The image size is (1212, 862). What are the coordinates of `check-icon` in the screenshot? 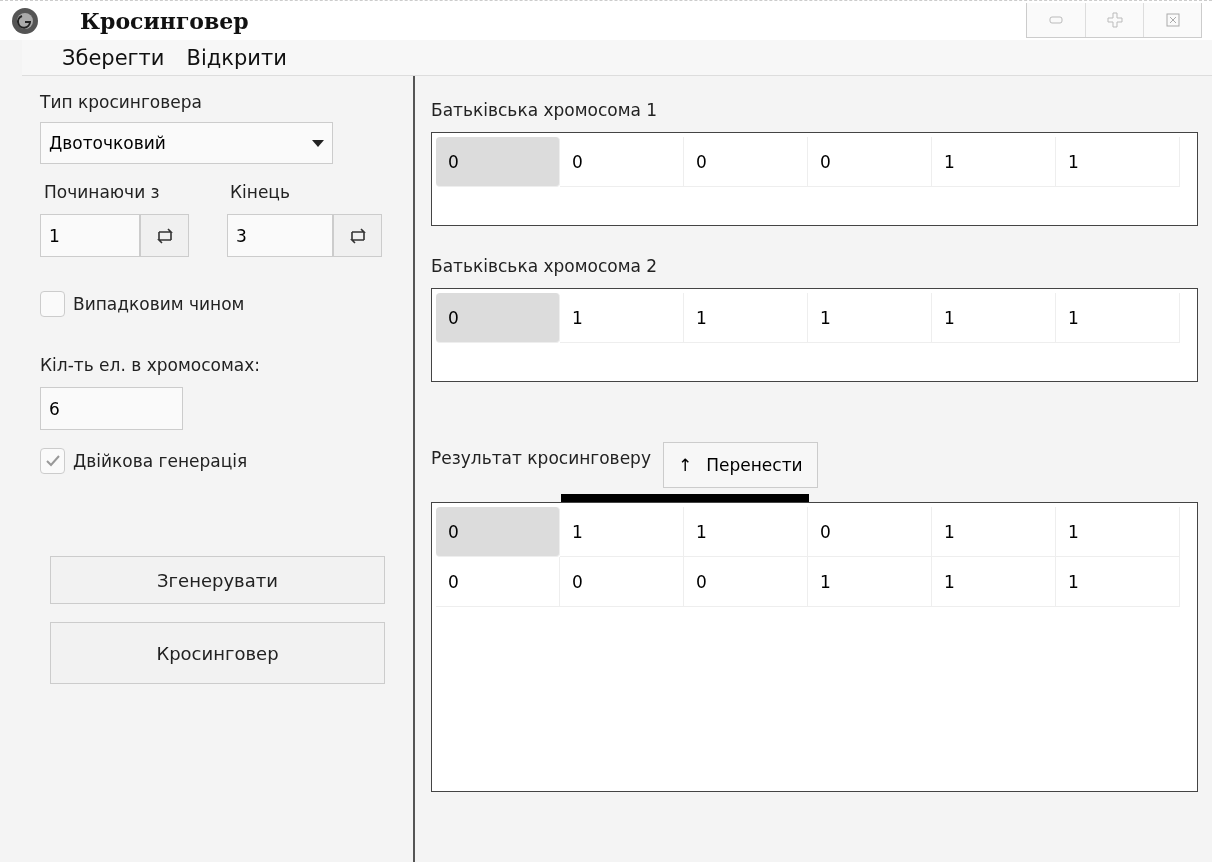 It's located at (52, 461).